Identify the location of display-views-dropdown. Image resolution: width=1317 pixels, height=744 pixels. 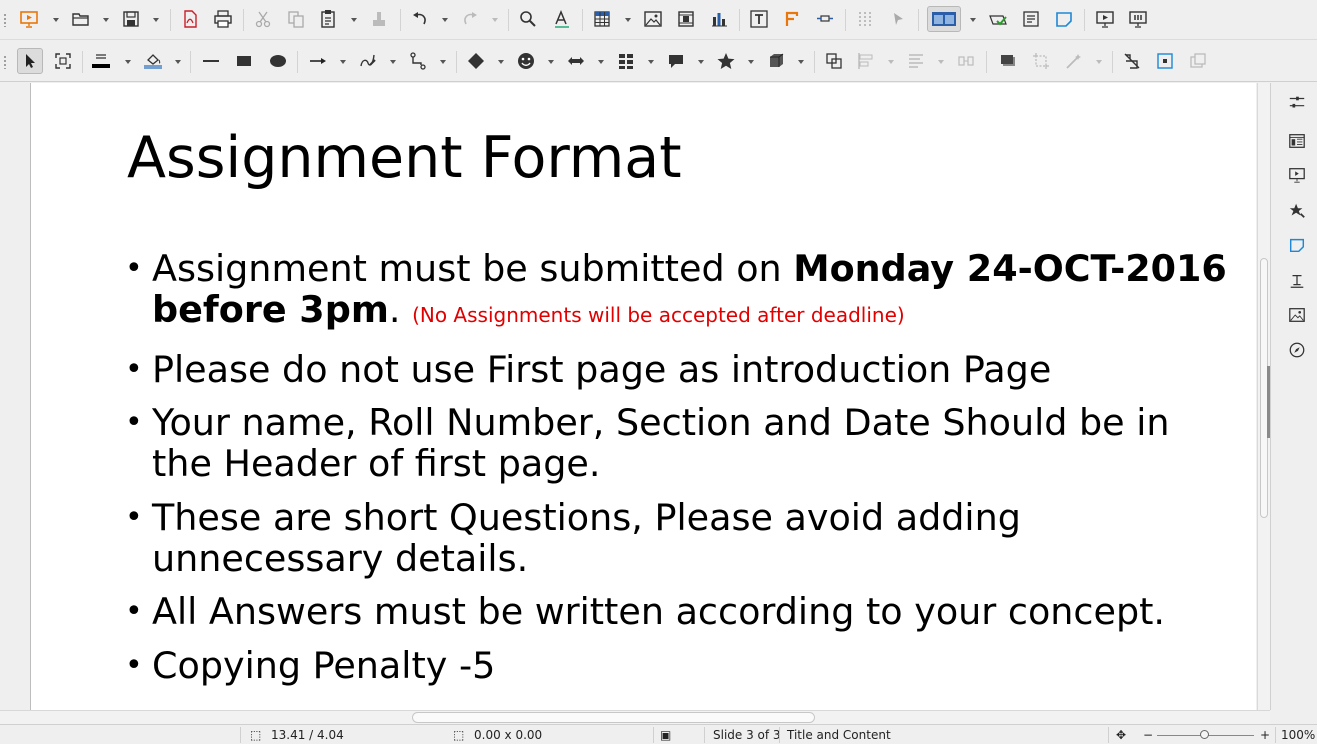
(972, 19).